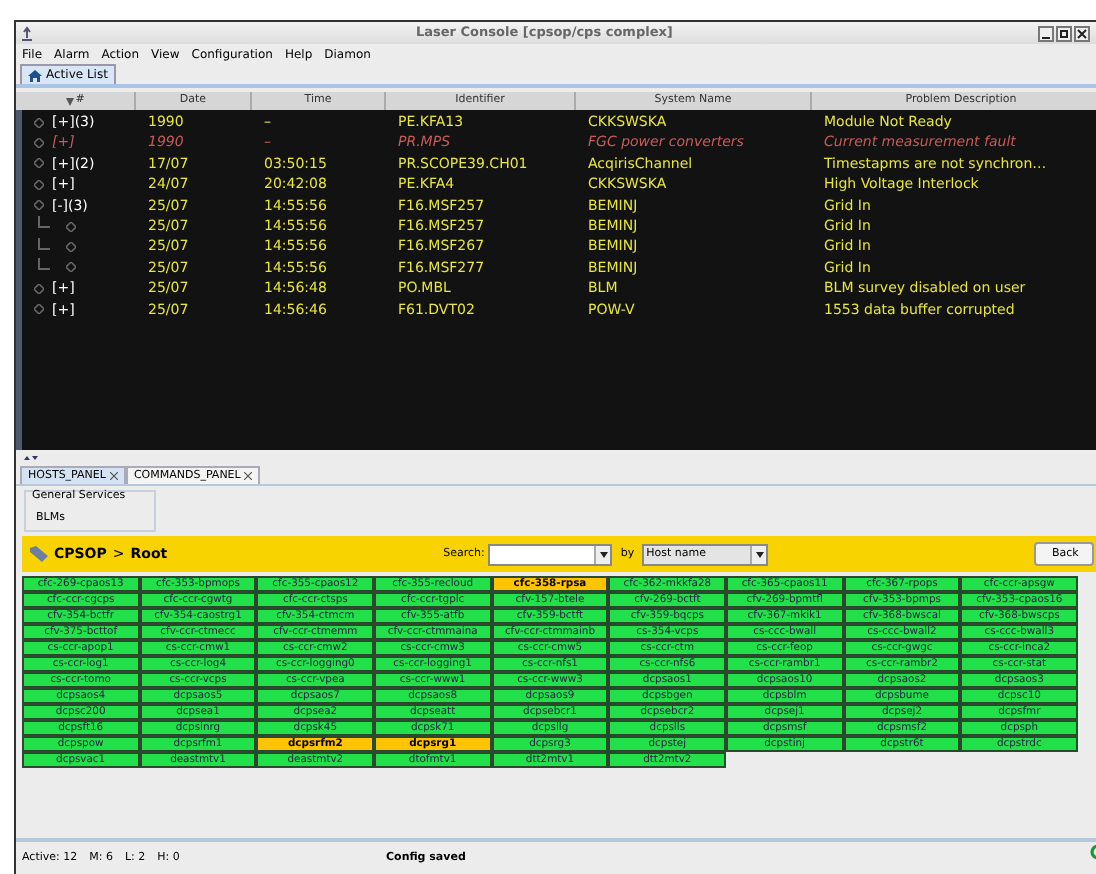 The height and width of the screenshot is (874, 1096). I want to click on maximize-icon, so click(1064, 33).